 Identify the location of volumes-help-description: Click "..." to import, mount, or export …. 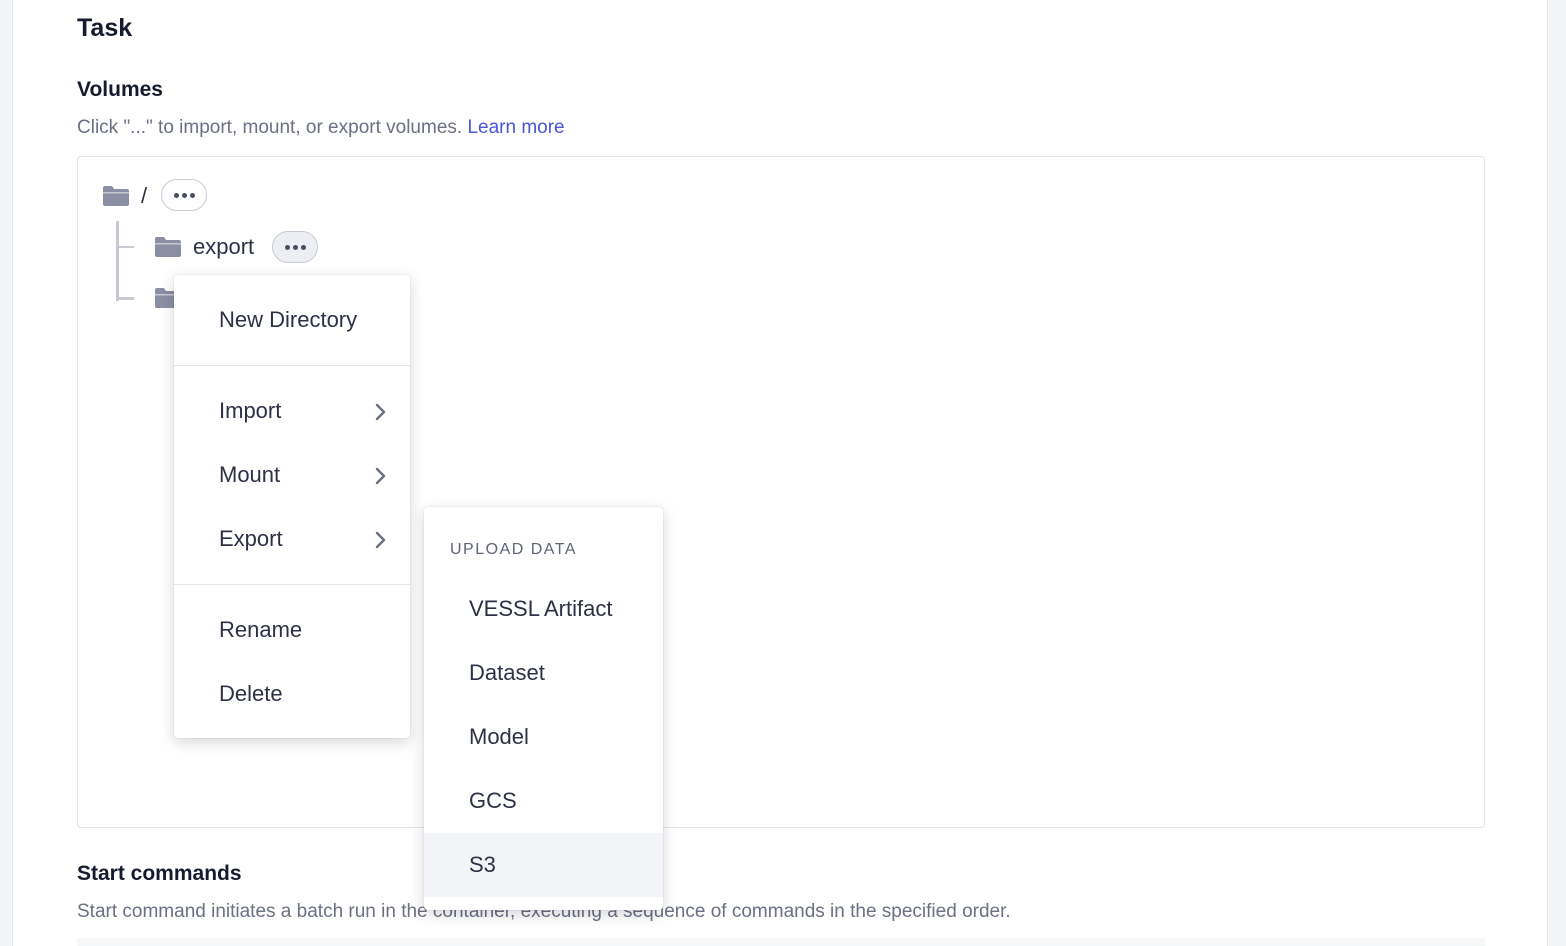
(272, 127).